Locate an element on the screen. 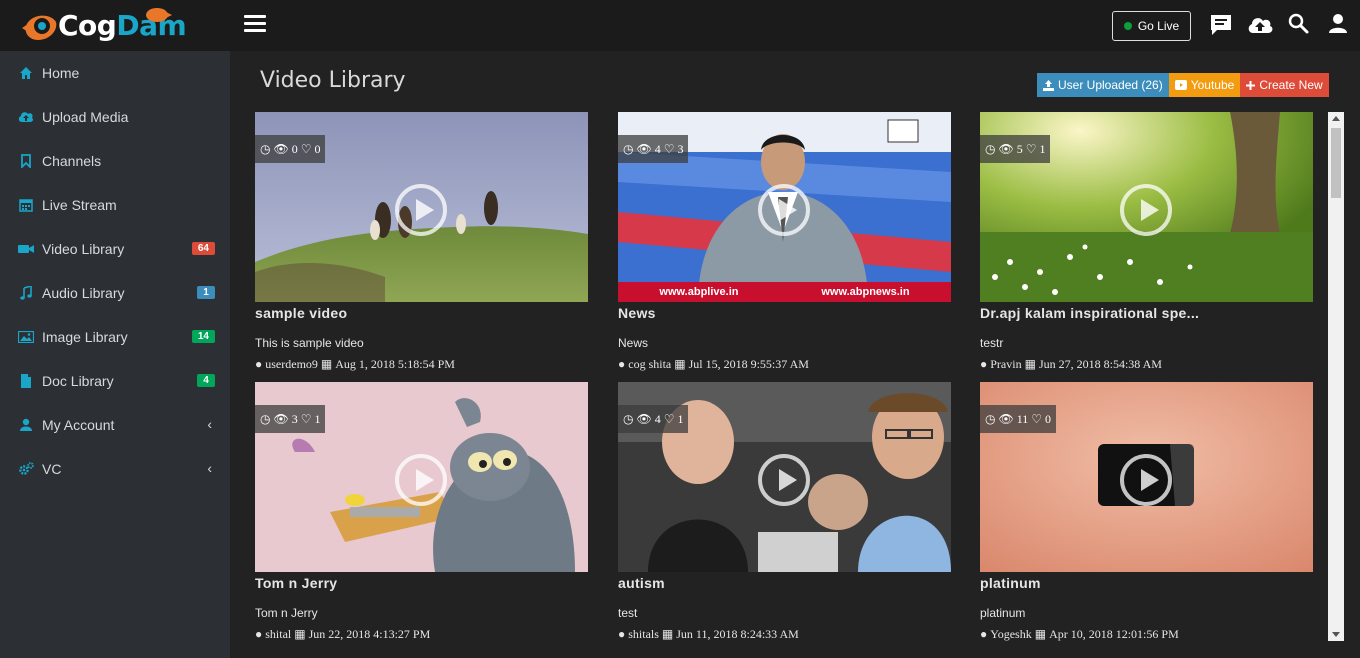 Image resolution: width=1360 pixels, height=658 pixels. messages-icon is located at coordinates (1221, 25).